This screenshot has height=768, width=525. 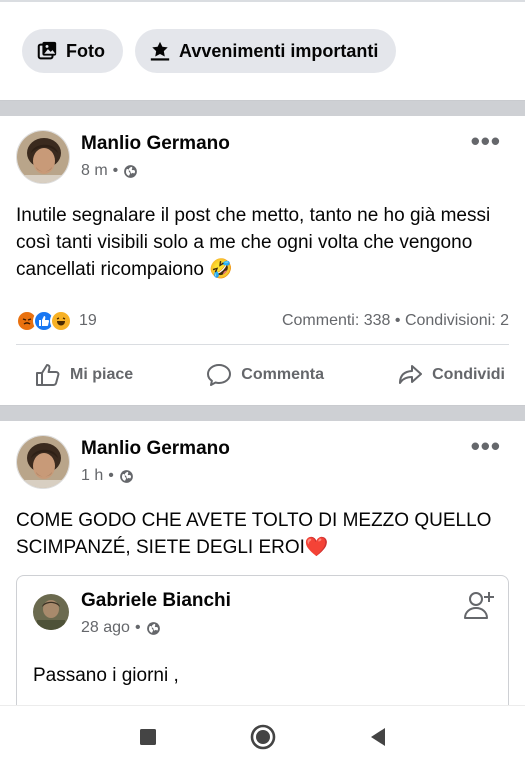 I want to click on photo-icon, so click(x=47, y=50).